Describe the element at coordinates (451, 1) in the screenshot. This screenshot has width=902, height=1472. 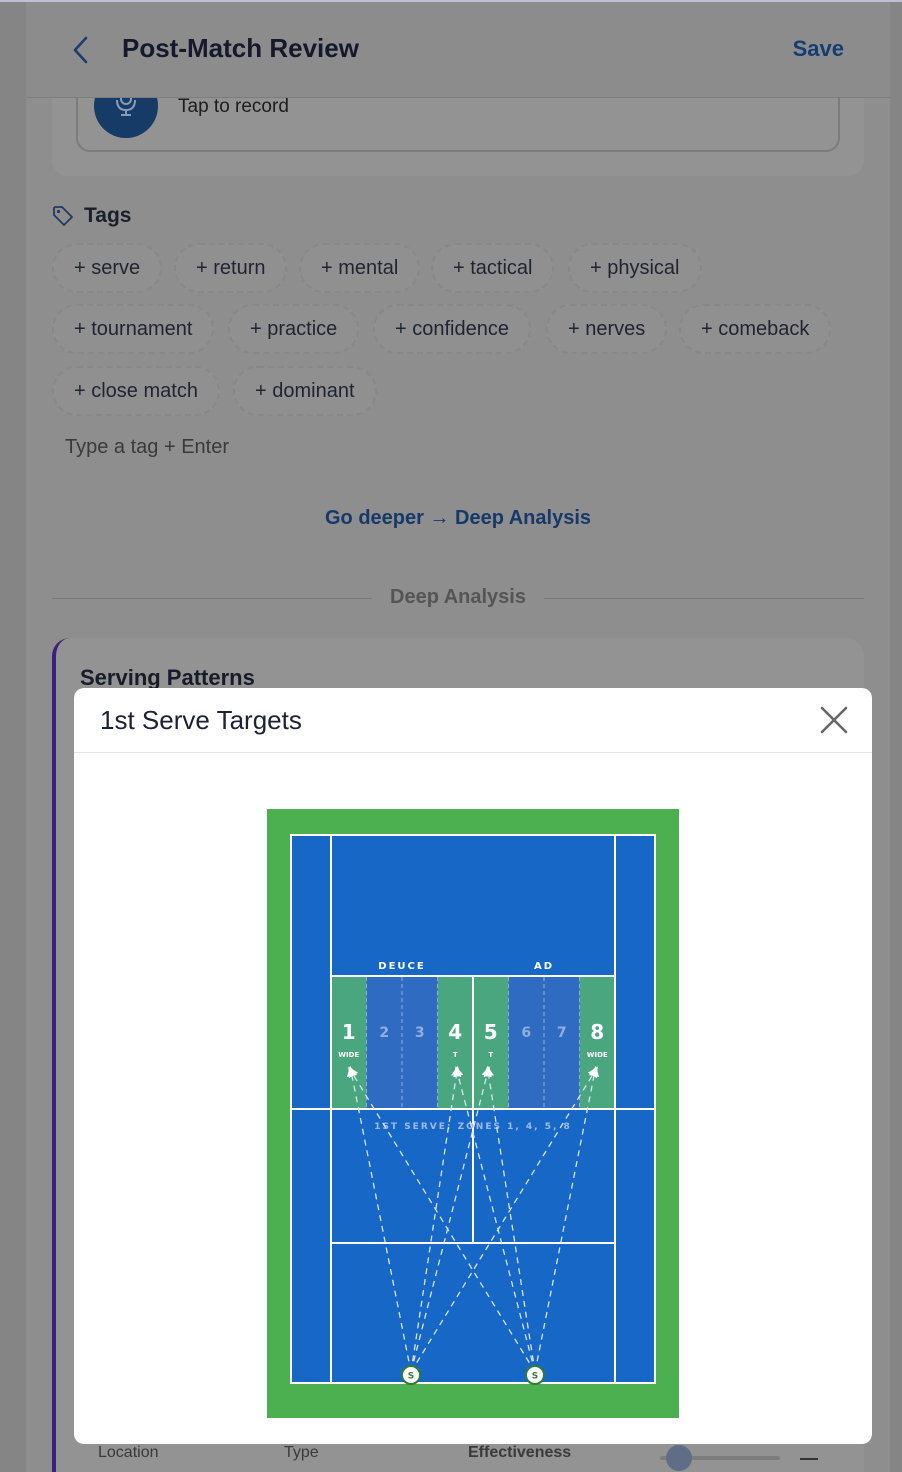
I see `window-top-edge` at that location.